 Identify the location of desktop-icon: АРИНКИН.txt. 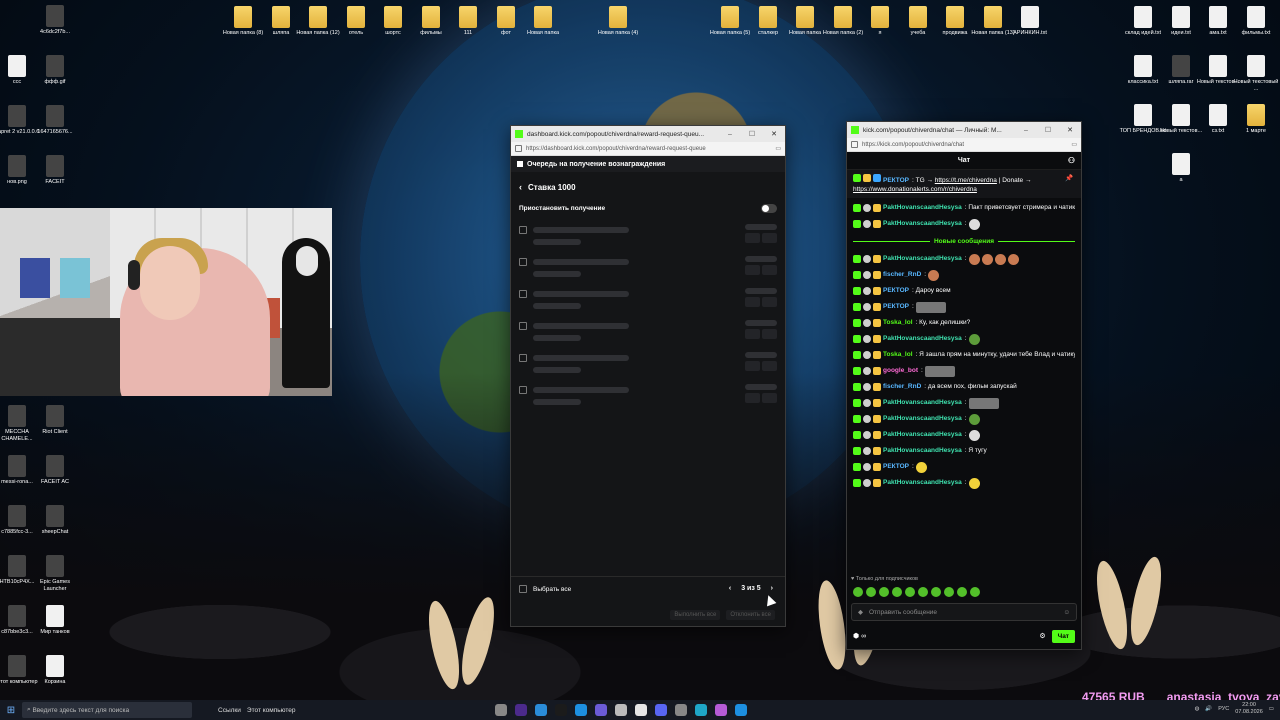
(1030, 21).